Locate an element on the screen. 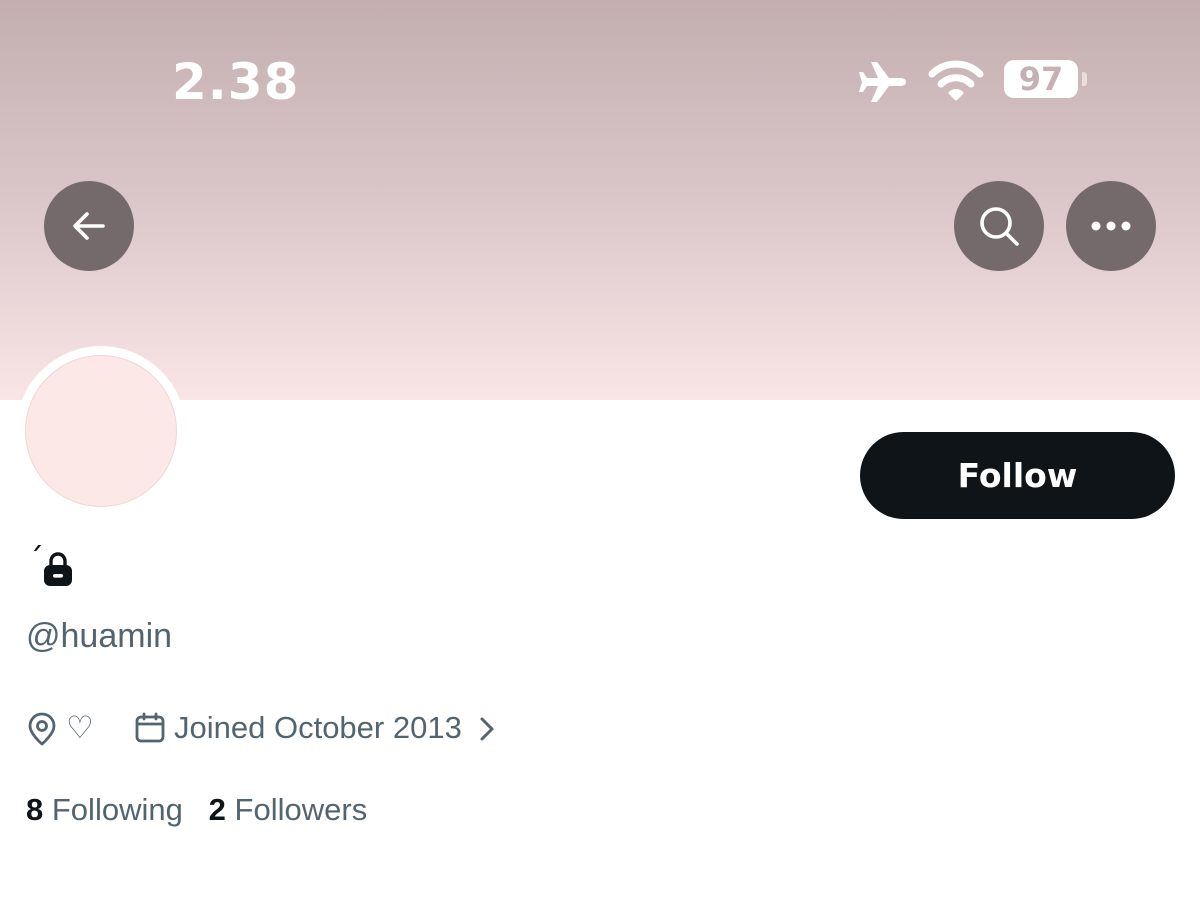 This screenshot has height=909, width=1200. profile-location: ♡ is located at coordinates (80, 727).